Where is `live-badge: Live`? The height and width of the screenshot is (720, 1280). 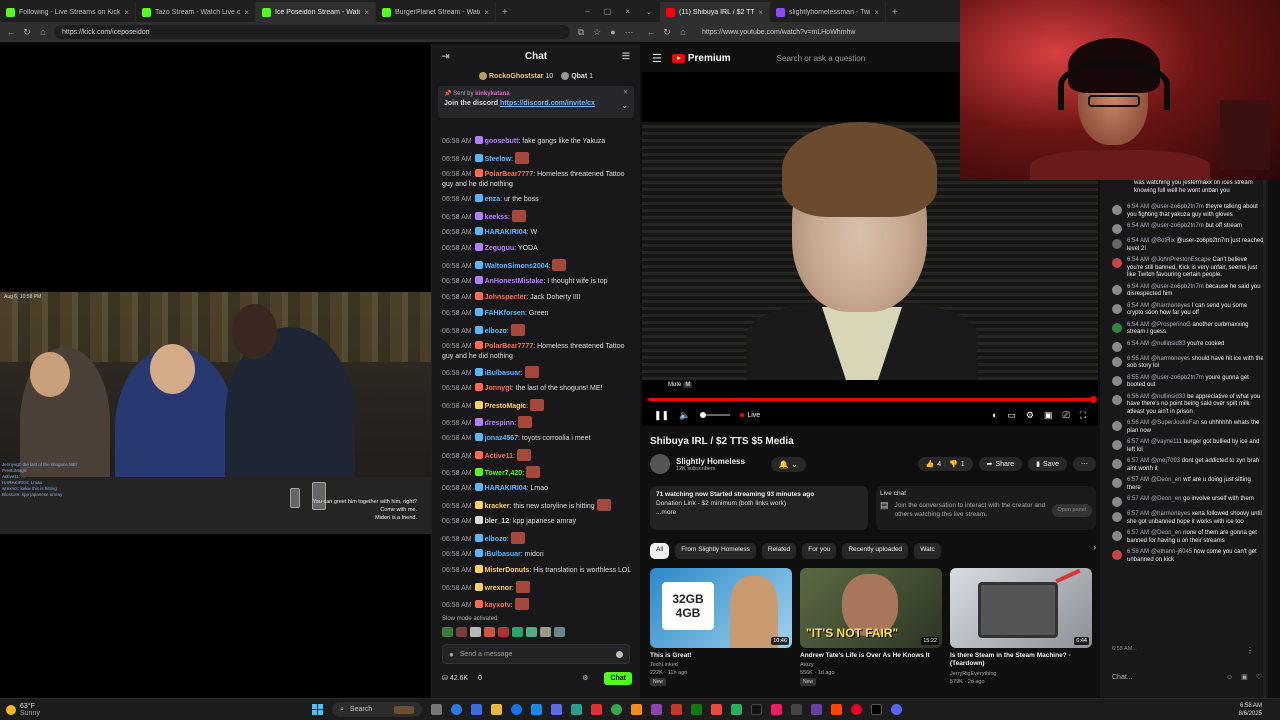
live-badge: Live is located at coordinates (750, 415).